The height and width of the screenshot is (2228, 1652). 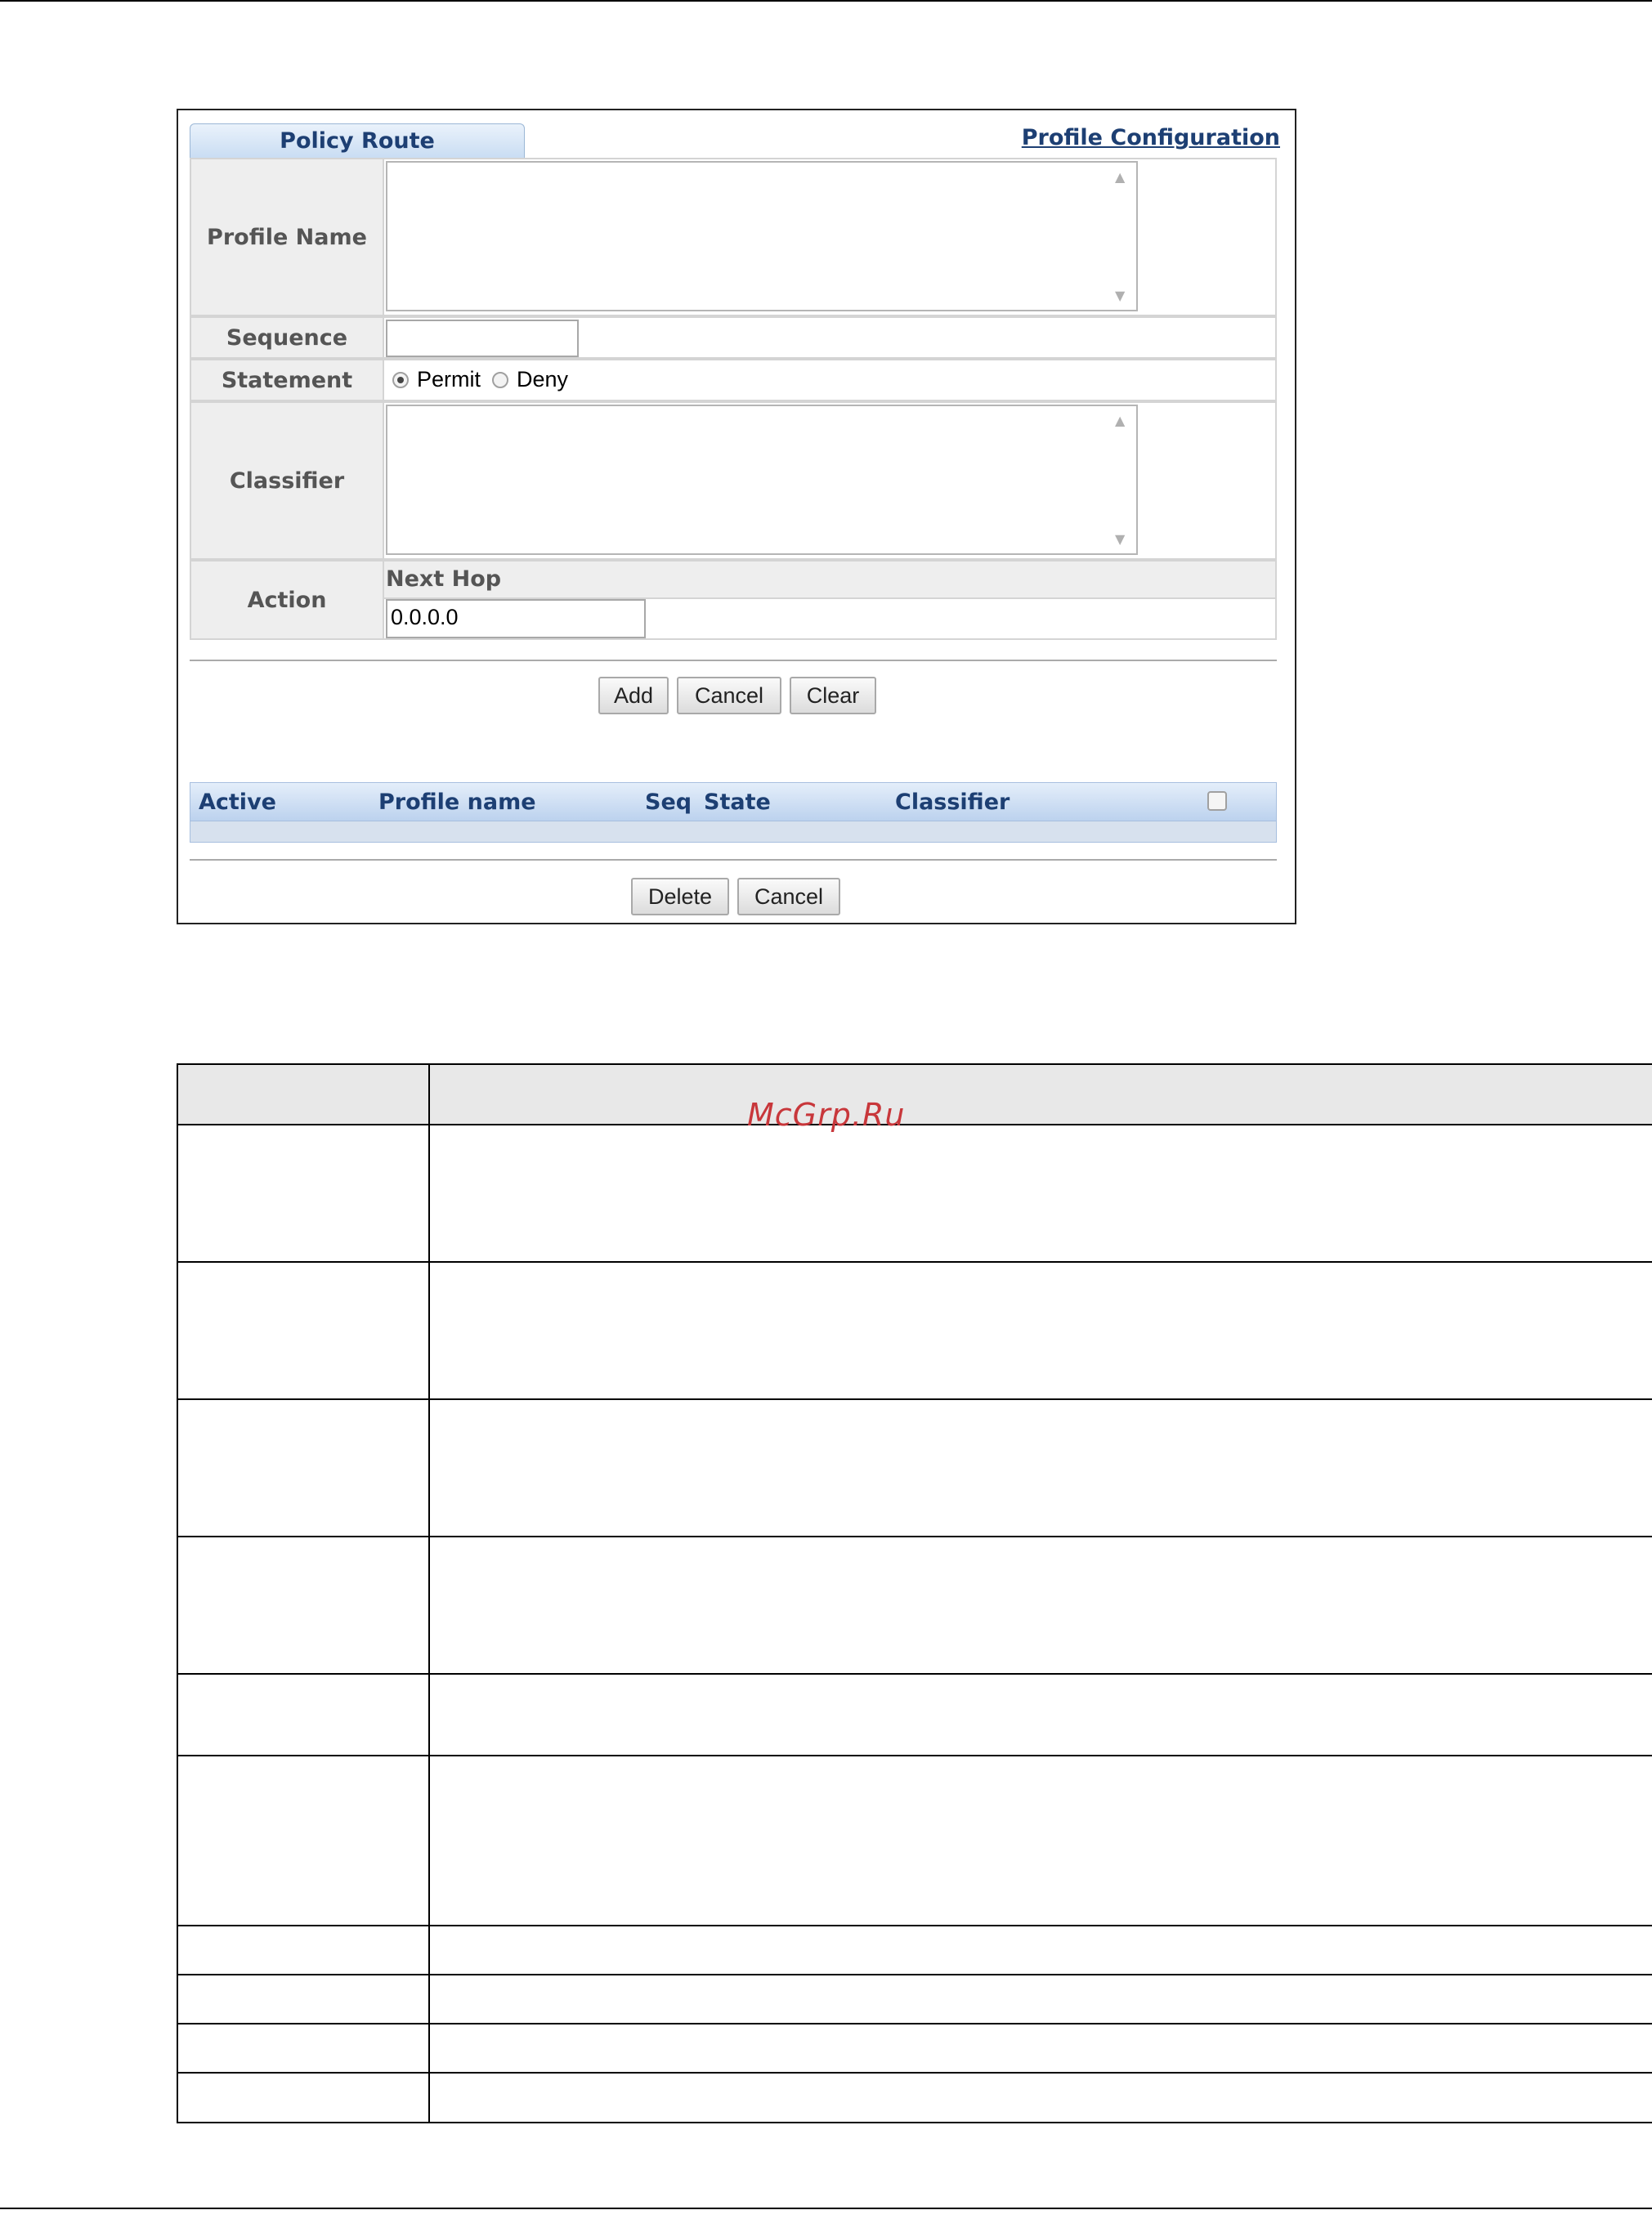 I want to click on profile-name-cell: ▲ ▼, so click(x=830, y=237).